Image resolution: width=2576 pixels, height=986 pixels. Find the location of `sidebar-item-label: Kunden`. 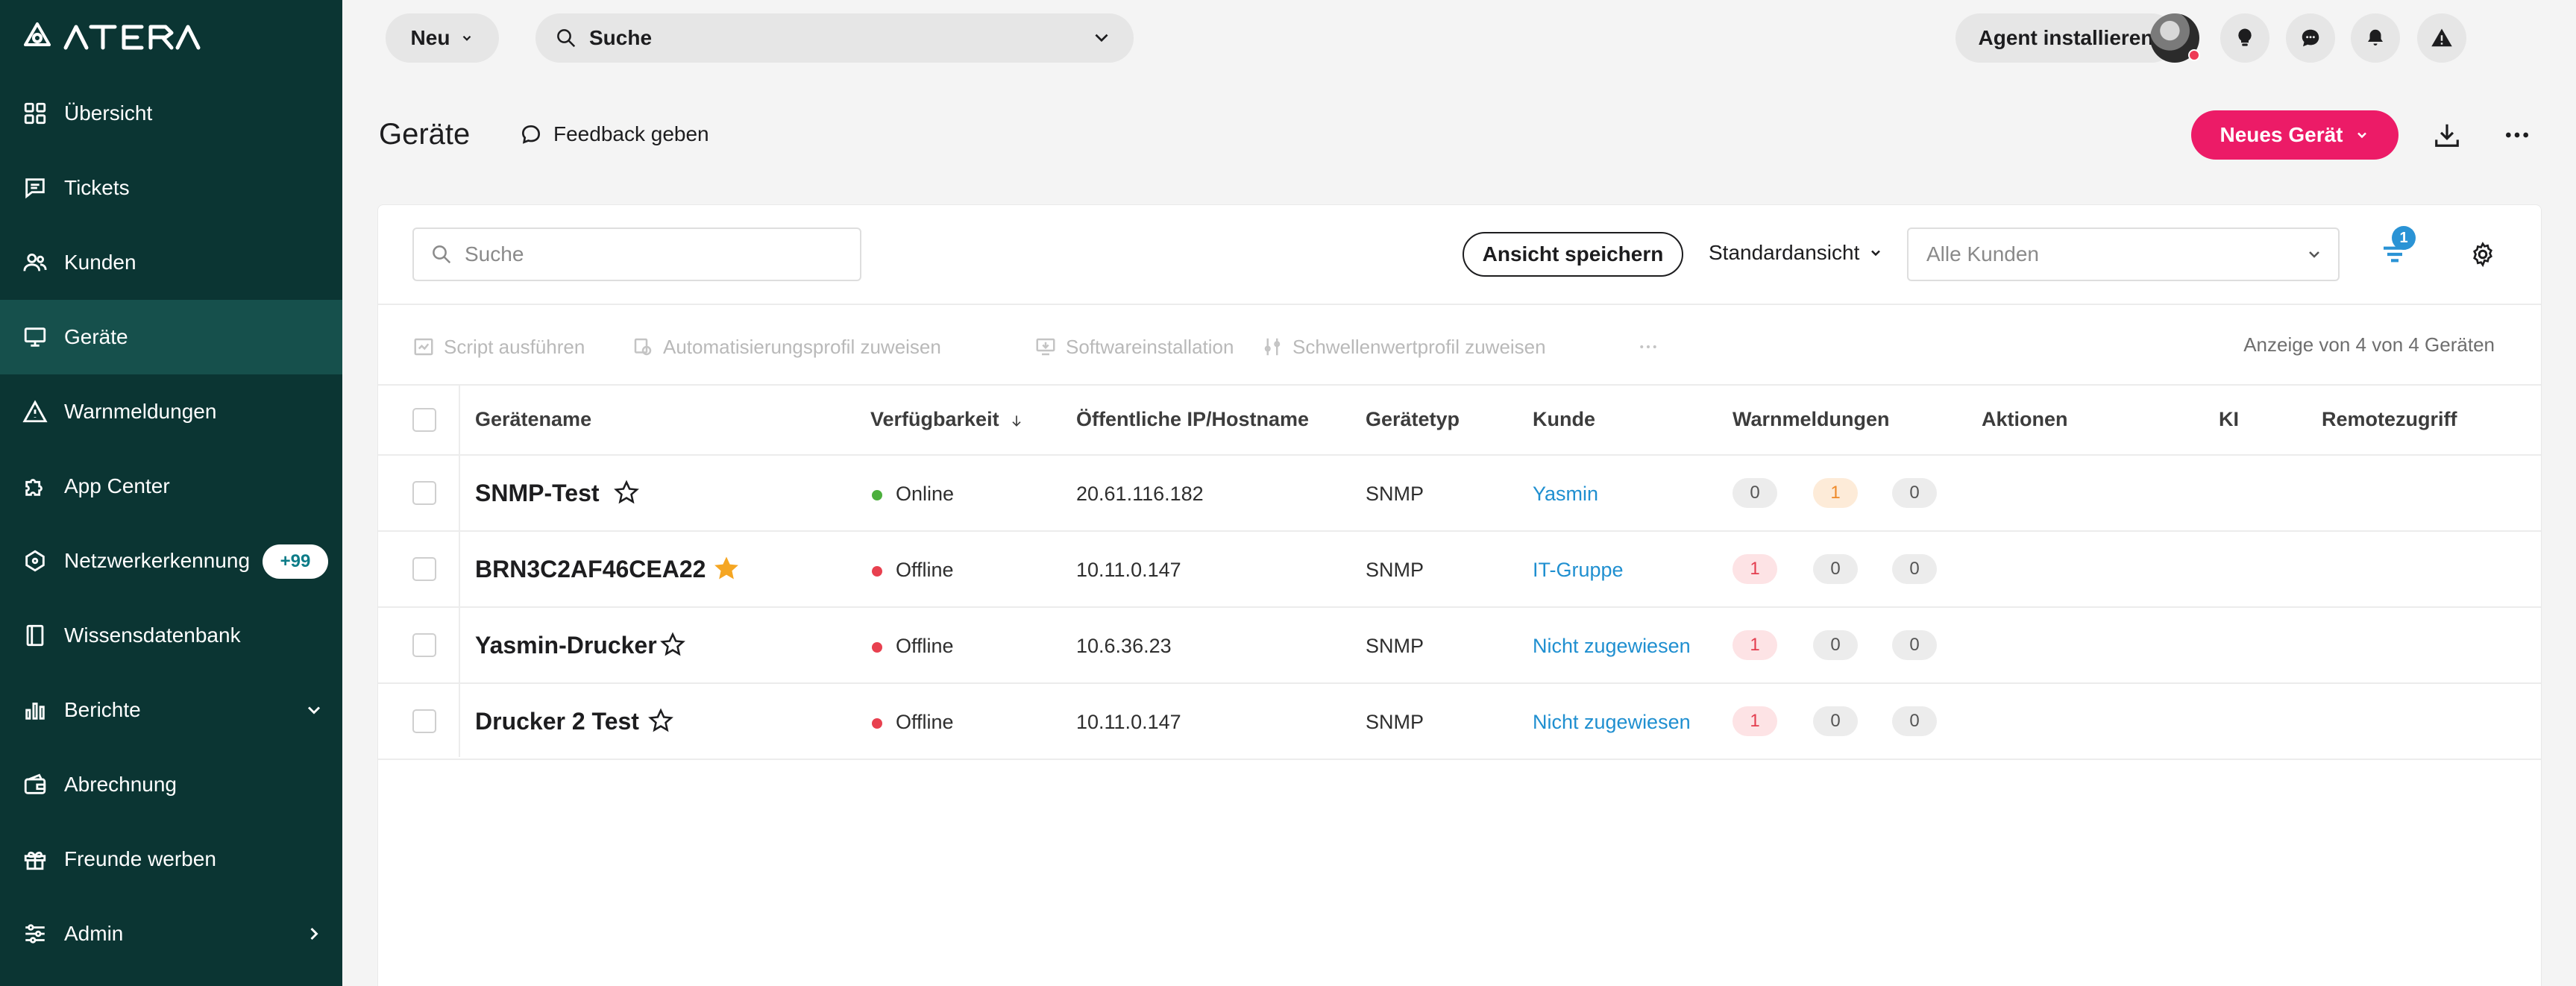

sidebar-item-label: Kunden is located at coordinates (100, 262).